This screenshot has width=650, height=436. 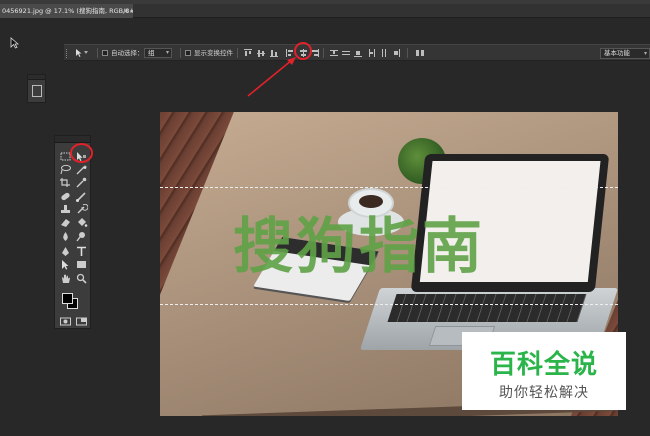 What do you see at coordinates (213, 53) in the screenshot?
I see `show-transform-label: 显示变换控件` at bounding box center [213, 53].